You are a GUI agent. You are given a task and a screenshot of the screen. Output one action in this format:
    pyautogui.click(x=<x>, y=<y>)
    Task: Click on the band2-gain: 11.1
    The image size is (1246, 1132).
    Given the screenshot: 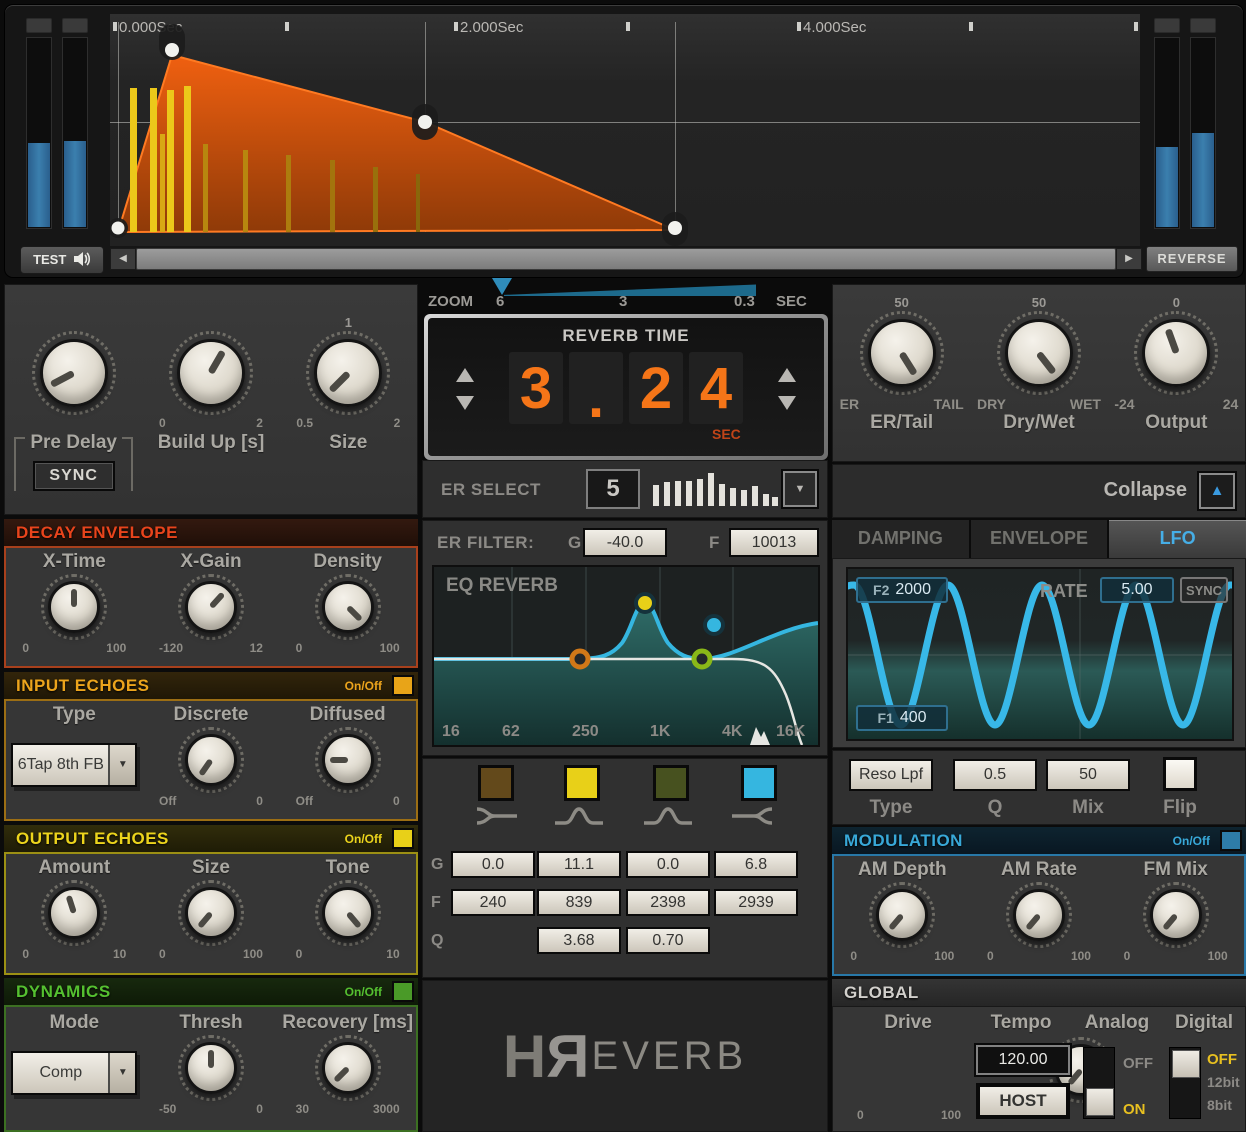 What is the action you would take?
    pyautogui.click(x=579, y=864)
    